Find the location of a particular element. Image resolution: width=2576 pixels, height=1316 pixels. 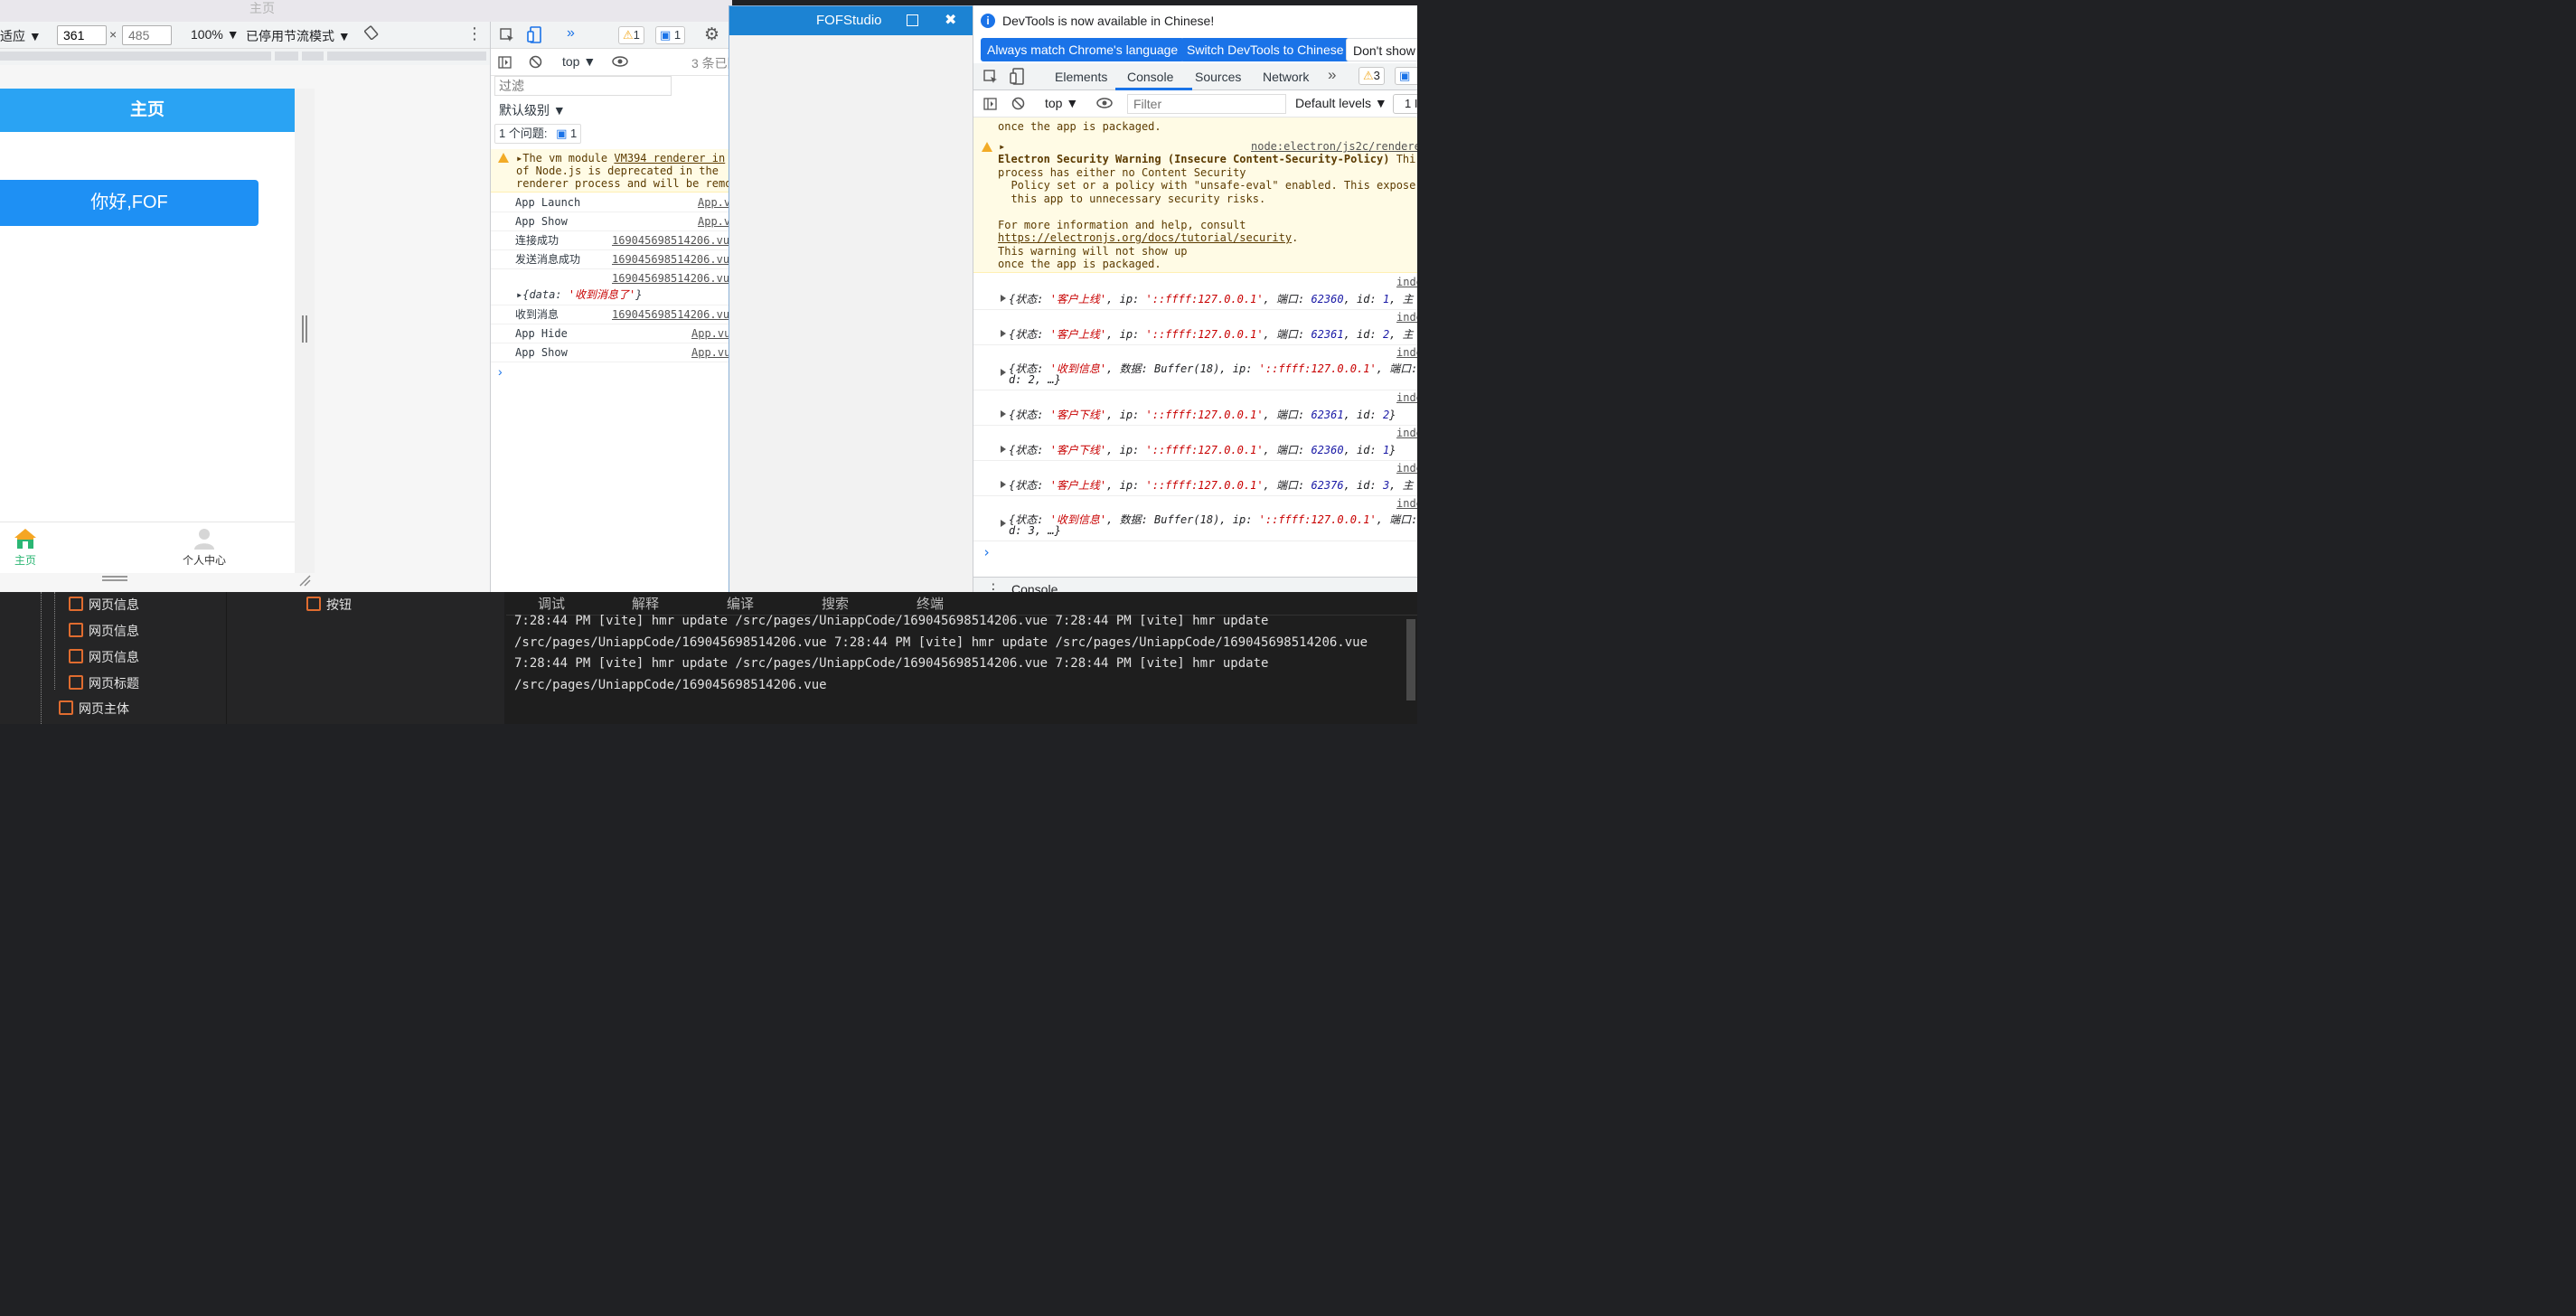

warning-badge: ⚠3 is located at coordinates (1372, 76).